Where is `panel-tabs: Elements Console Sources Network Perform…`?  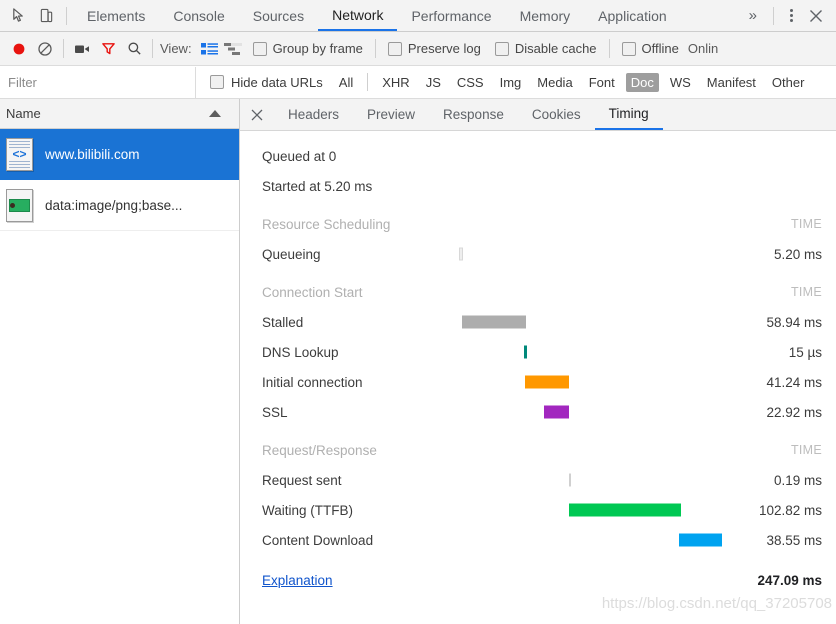 panel-tabs: Elements Console Sources Network Perform… is located at coordinates (406, 15).